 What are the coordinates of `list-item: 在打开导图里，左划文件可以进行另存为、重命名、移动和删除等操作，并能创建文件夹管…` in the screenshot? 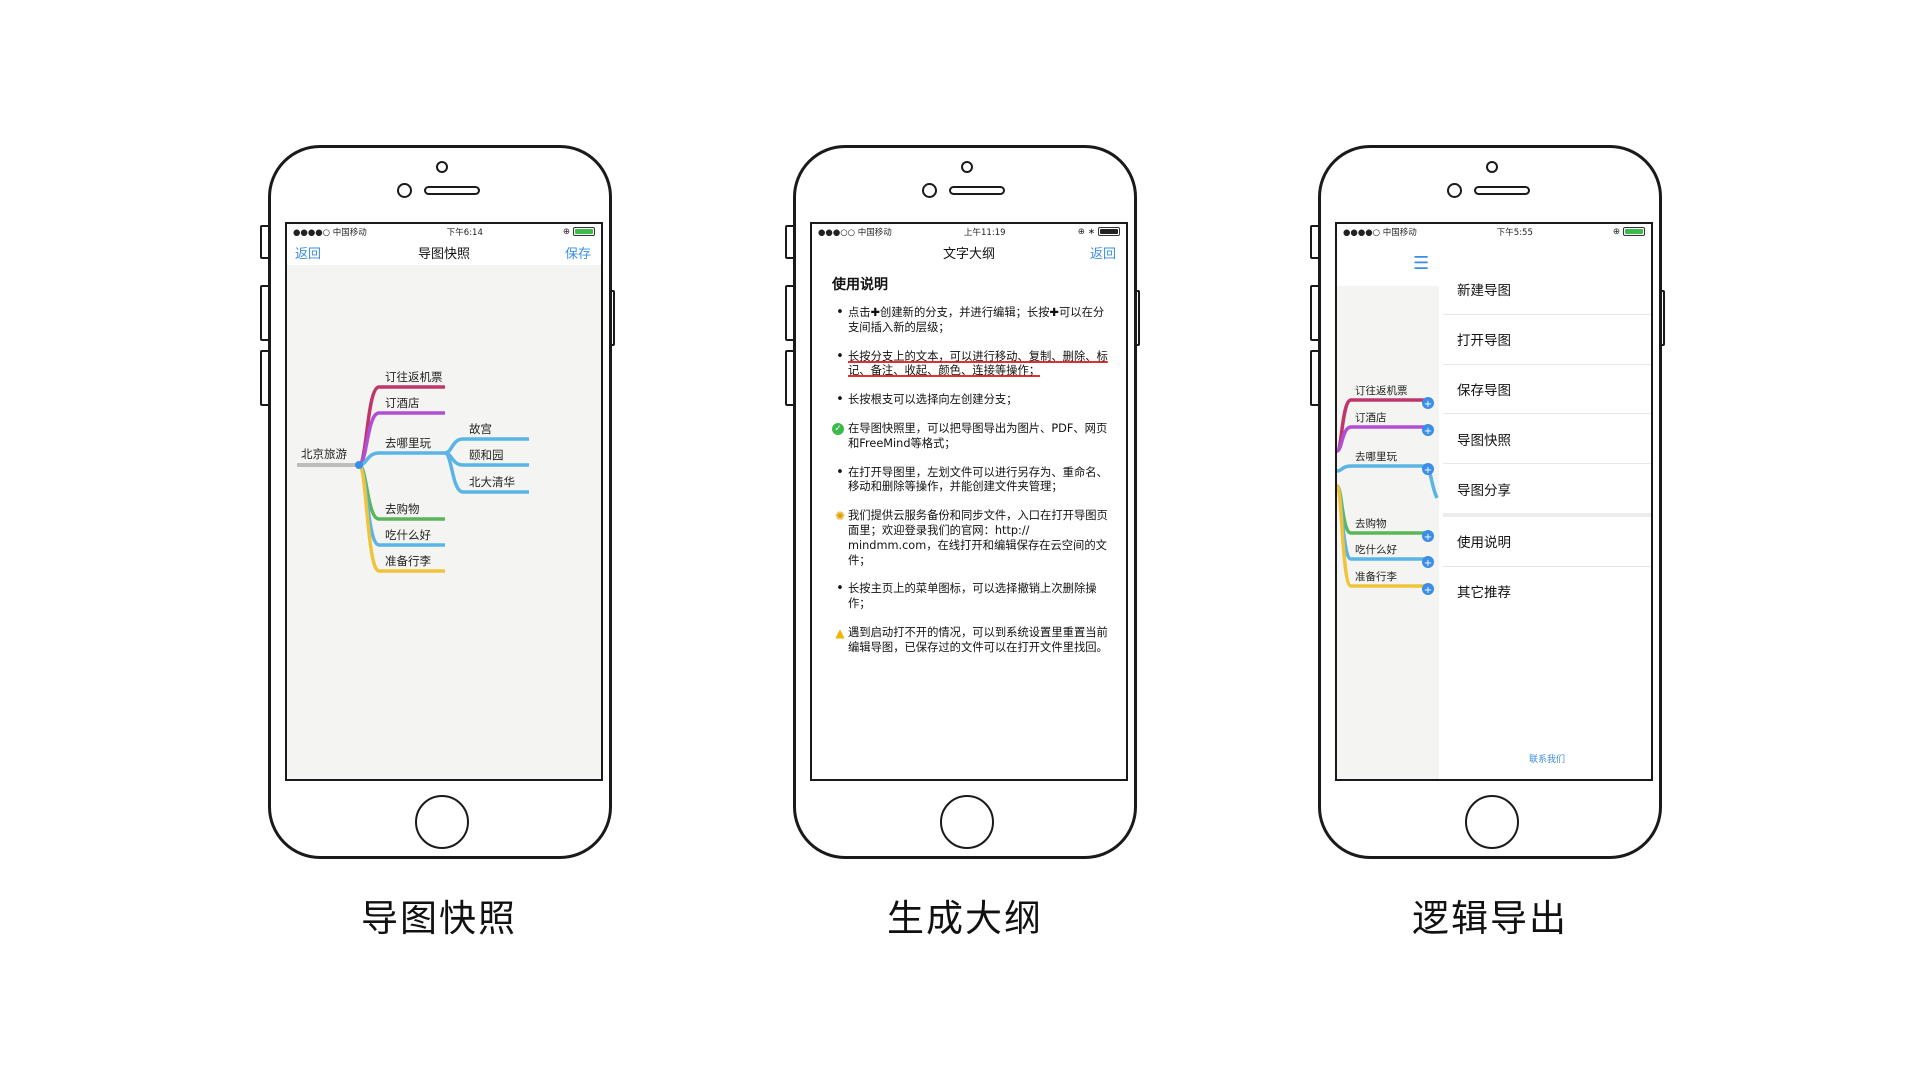 It's located at (973, 481).